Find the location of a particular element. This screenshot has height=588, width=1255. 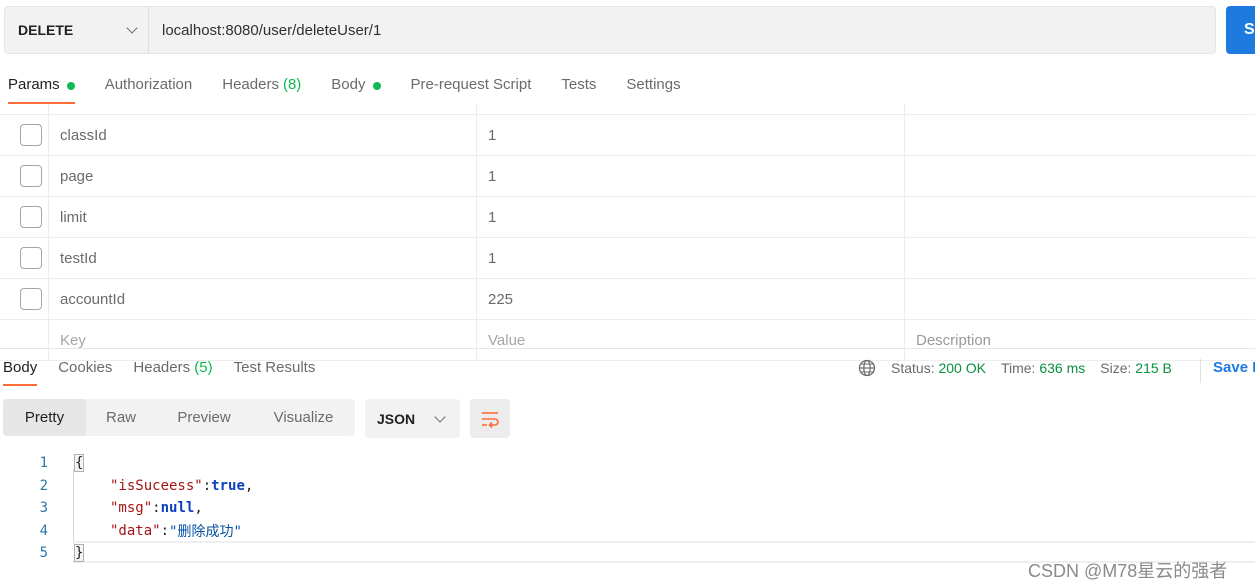

table-row: limit 1 is located at coordinates (627, 217).